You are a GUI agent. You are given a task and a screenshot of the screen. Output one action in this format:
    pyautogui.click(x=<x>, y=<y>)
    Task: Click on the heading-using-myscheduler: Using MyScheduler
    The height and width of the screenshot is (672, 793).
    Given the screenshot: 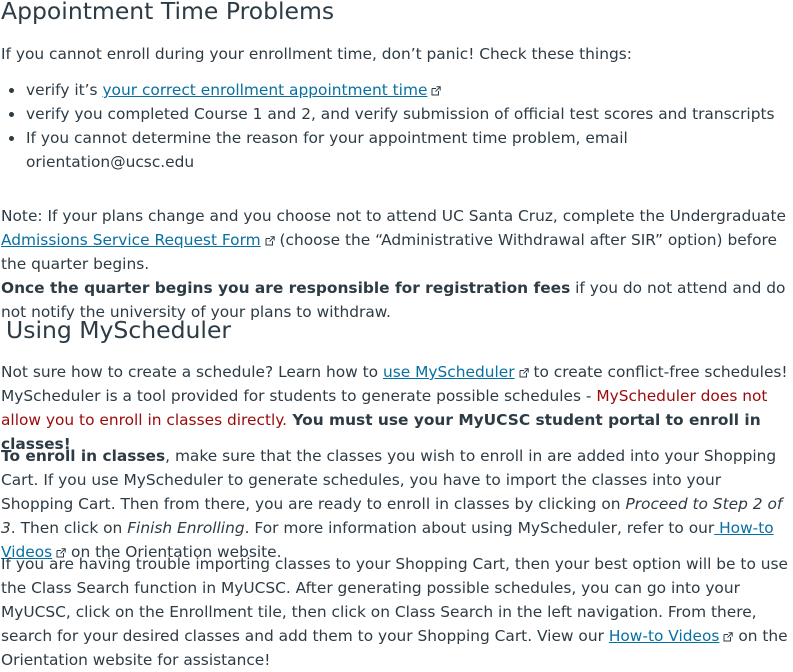 What is the action you would take?
    pyautogui.click(x=119, y=330)
    